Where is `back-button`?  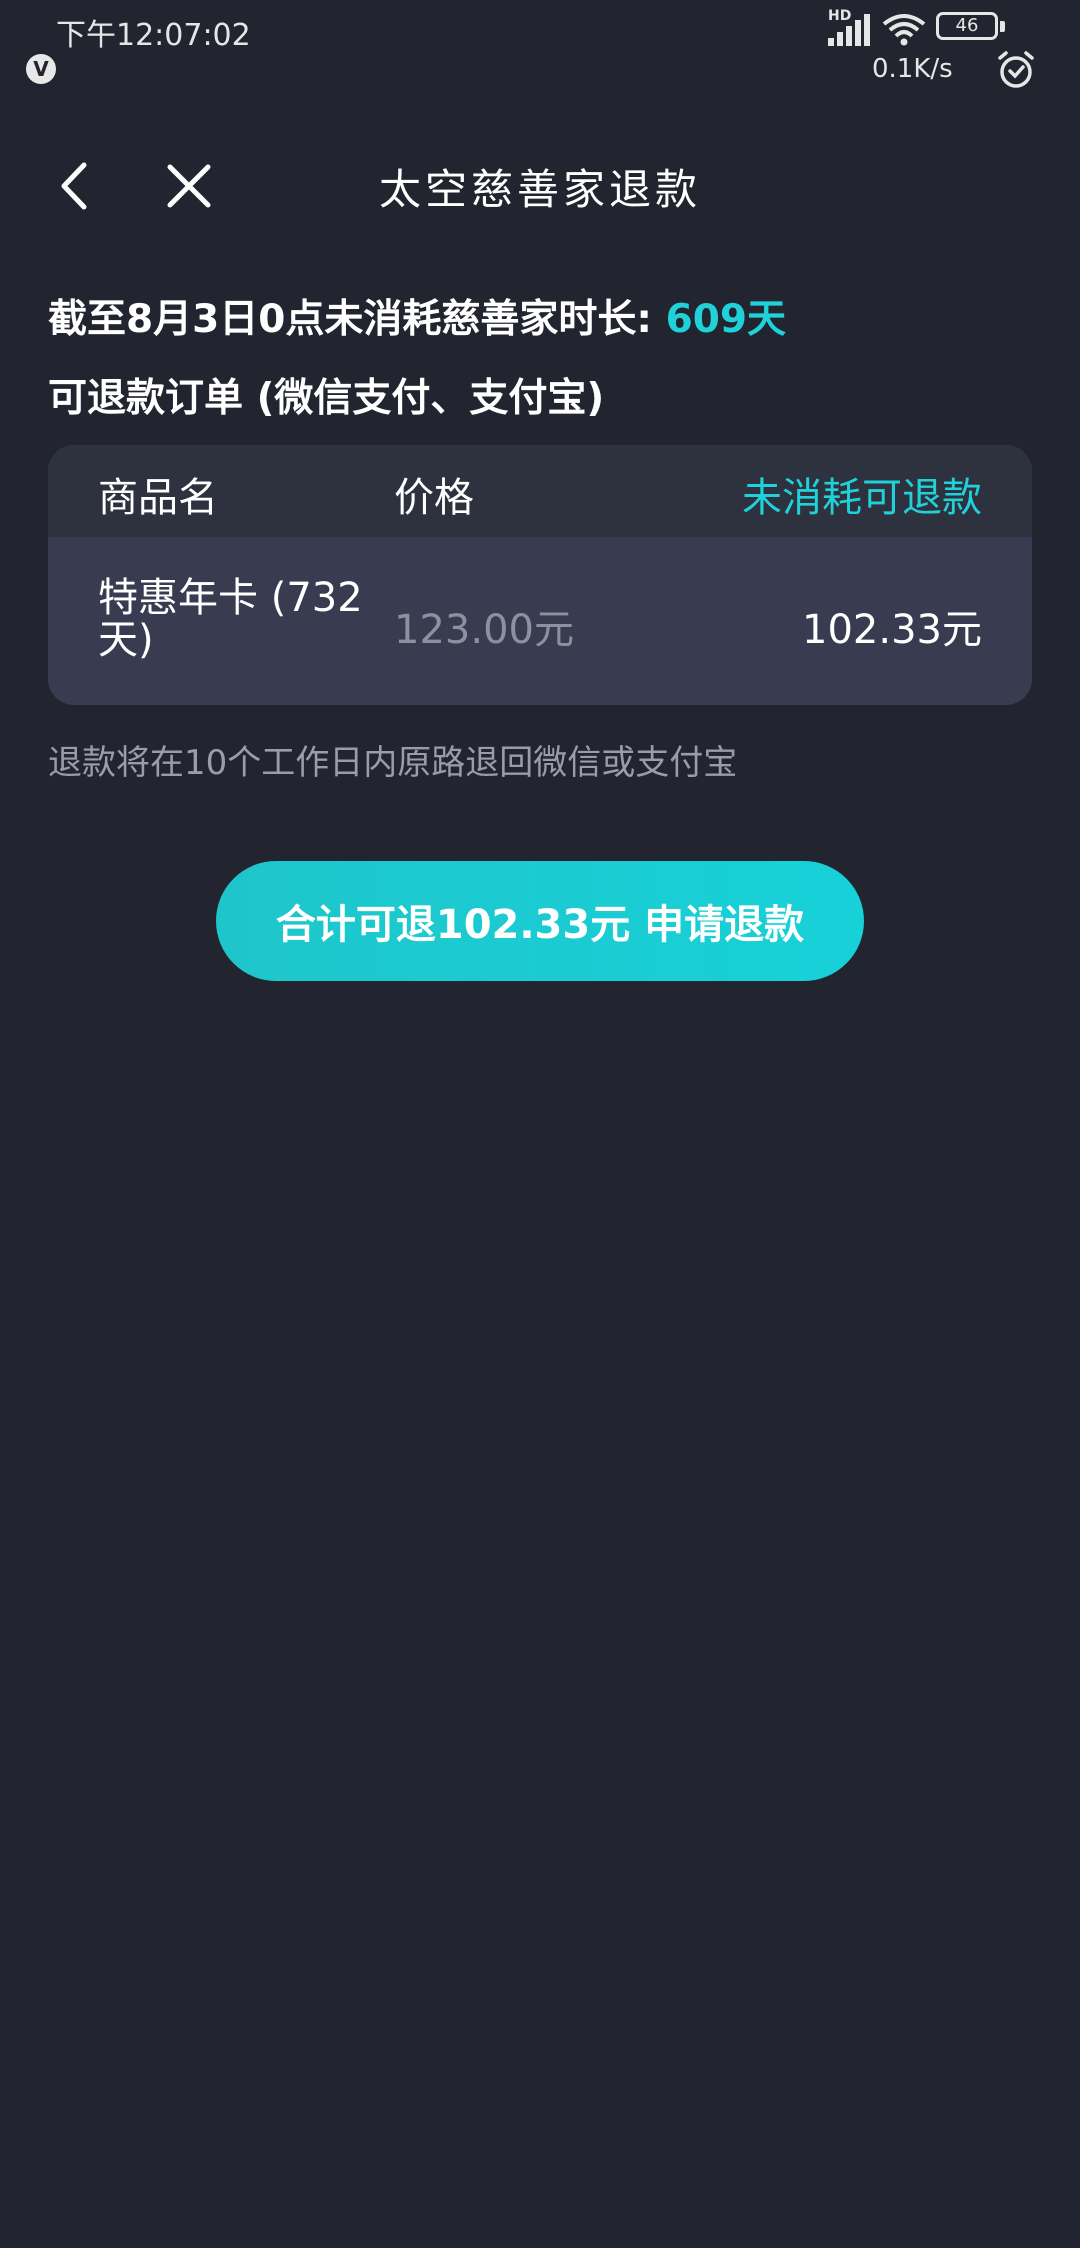
back-button is located at coordinates (73, 186).